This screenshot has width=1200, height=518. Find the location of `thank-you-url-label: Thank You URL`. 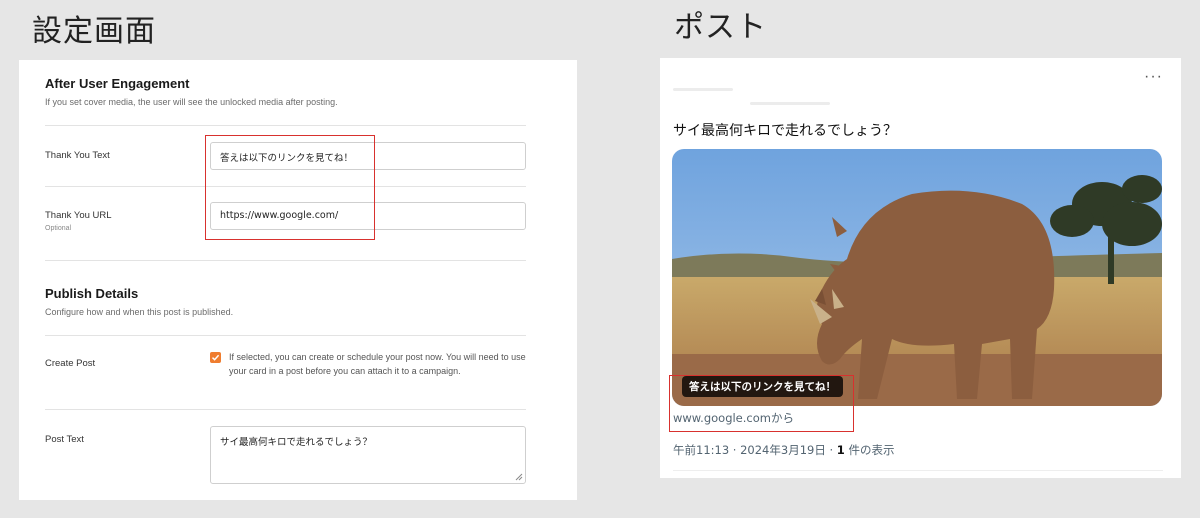

thank-you-url-label: Thank You URL is located at coordinates (78, 215).